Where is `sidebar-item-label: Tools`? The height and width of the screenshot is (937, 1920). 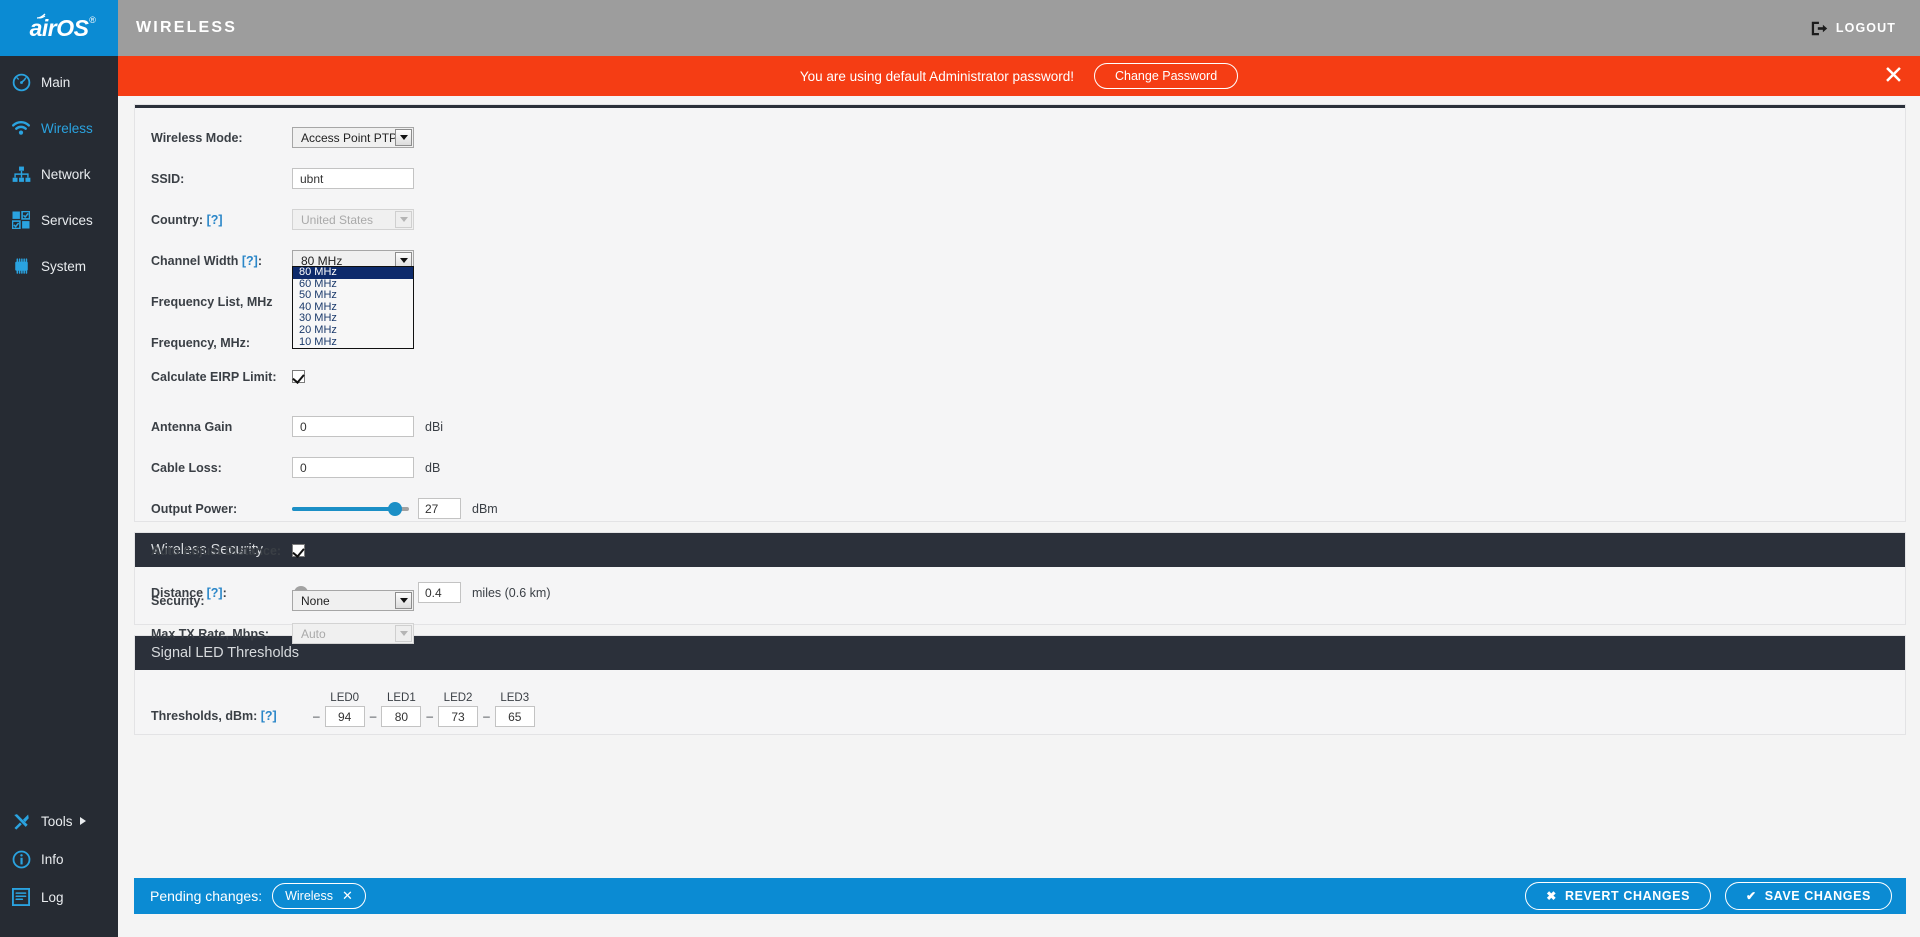 sidebar-item-label: Tools is located at coordinates (57, 821).